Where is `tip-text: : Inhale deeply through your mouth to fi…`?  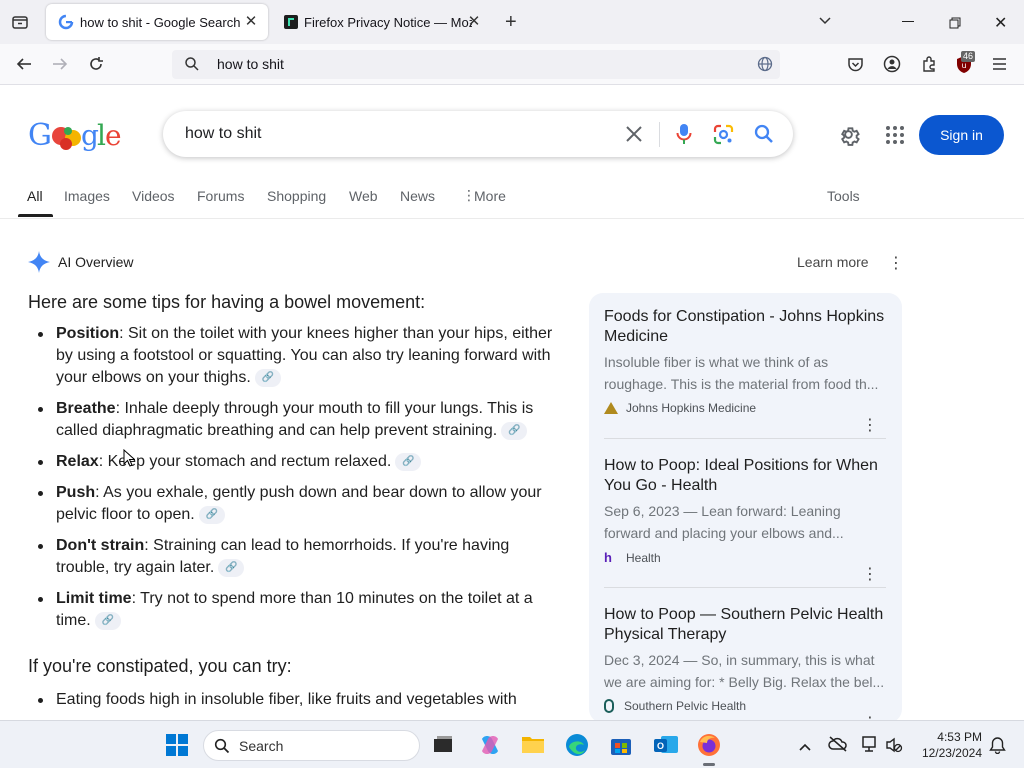 tip-text: : Inhale deeply through your mouth to fi… is located at coordinates (295, 419).